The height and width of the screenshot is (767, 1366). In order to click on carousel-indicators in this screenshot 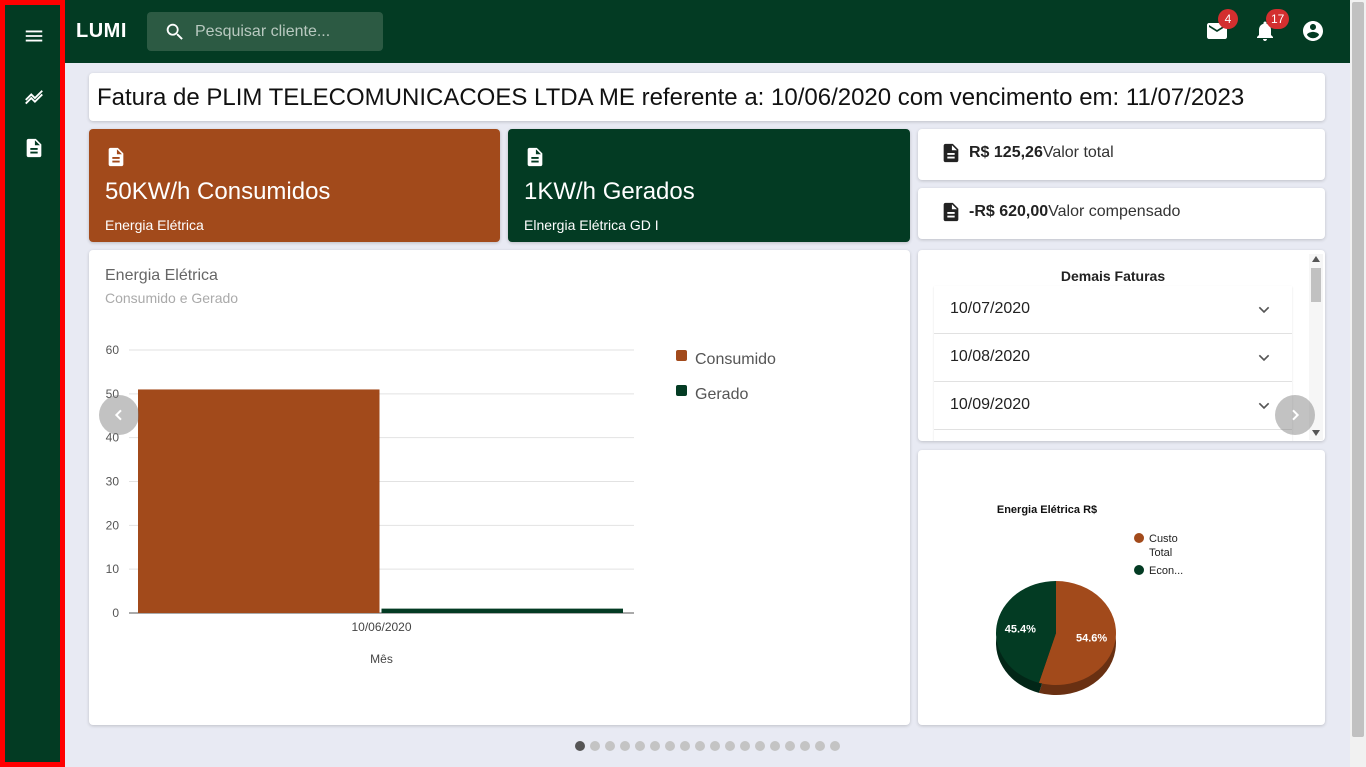, I will do `click(707, 746)`.